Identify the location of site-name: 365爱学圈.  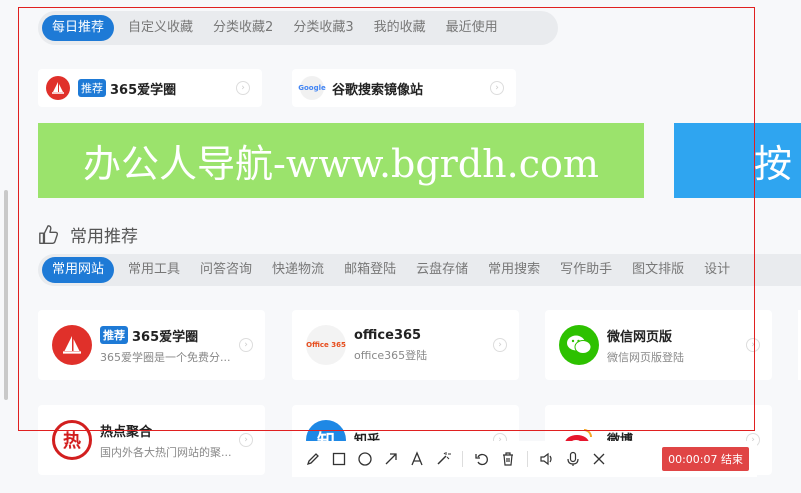
(165, 337).